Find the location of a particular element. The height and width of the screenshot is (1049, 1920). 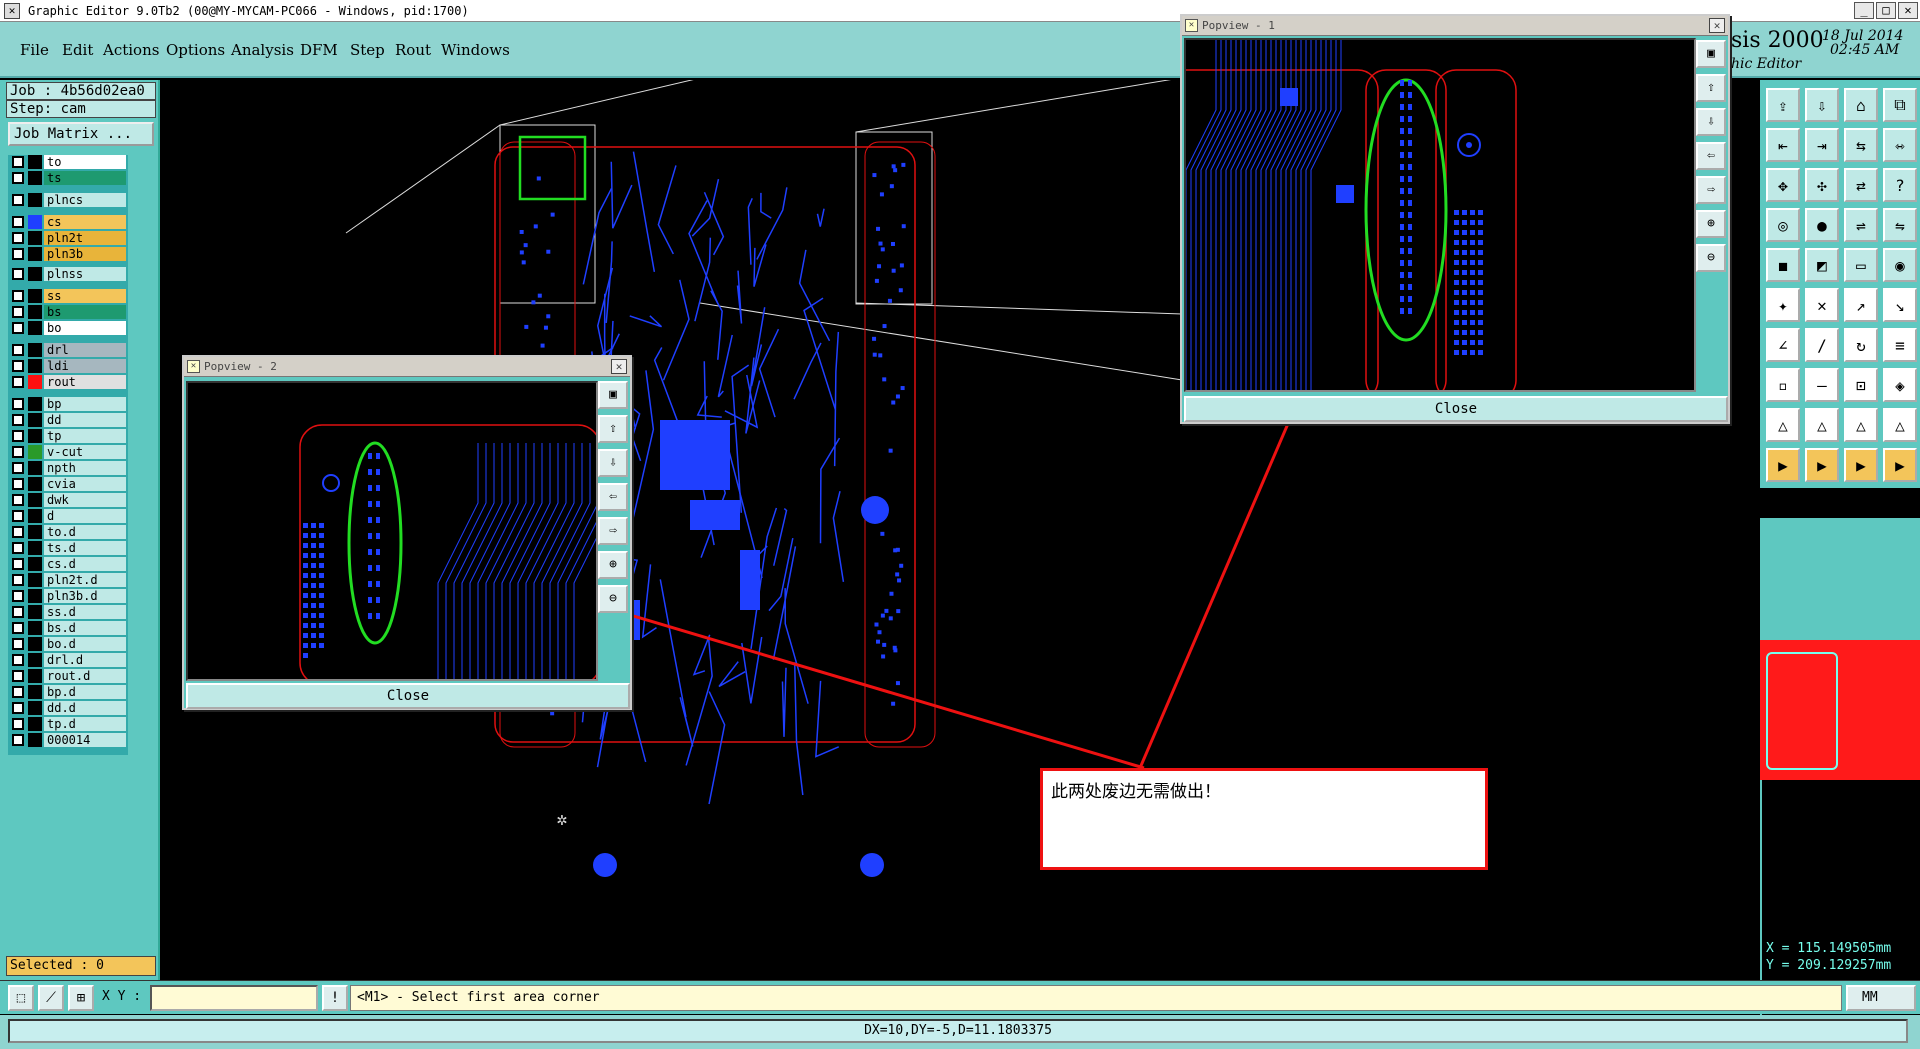

layer-row: ts is located at coordinates (68, 178).